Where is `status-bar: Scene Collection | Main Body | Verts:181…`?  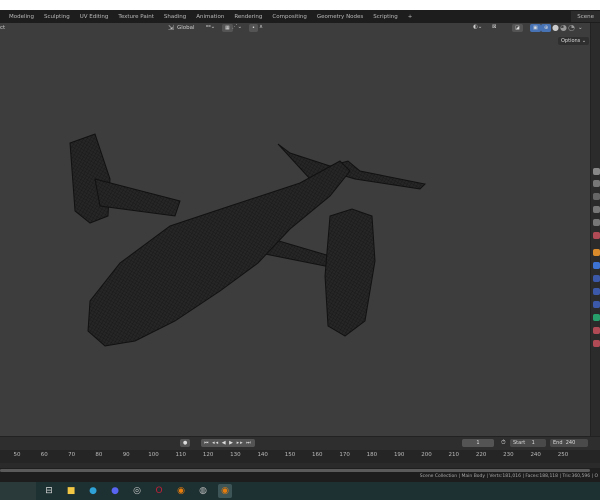 status-bar: Scene Collection | Main Body | Verts:181… is located at coordinates (300, 477).